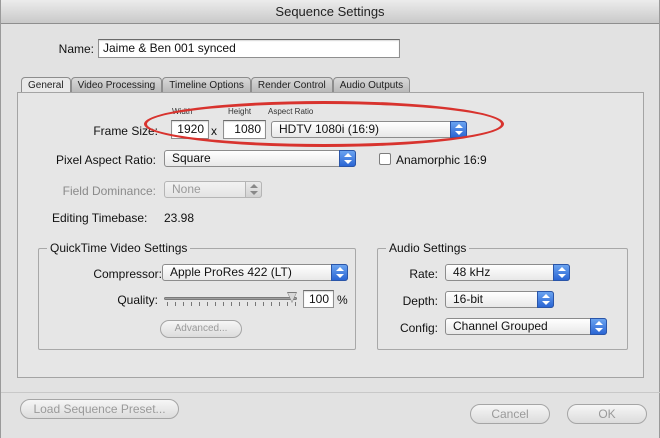 The image size is (660, 438). What do you see at coordinates (441, 160) in the screenshot?
I see `anamorphic-label: Anamorphic 16:9` at bounding box center [441, 160].